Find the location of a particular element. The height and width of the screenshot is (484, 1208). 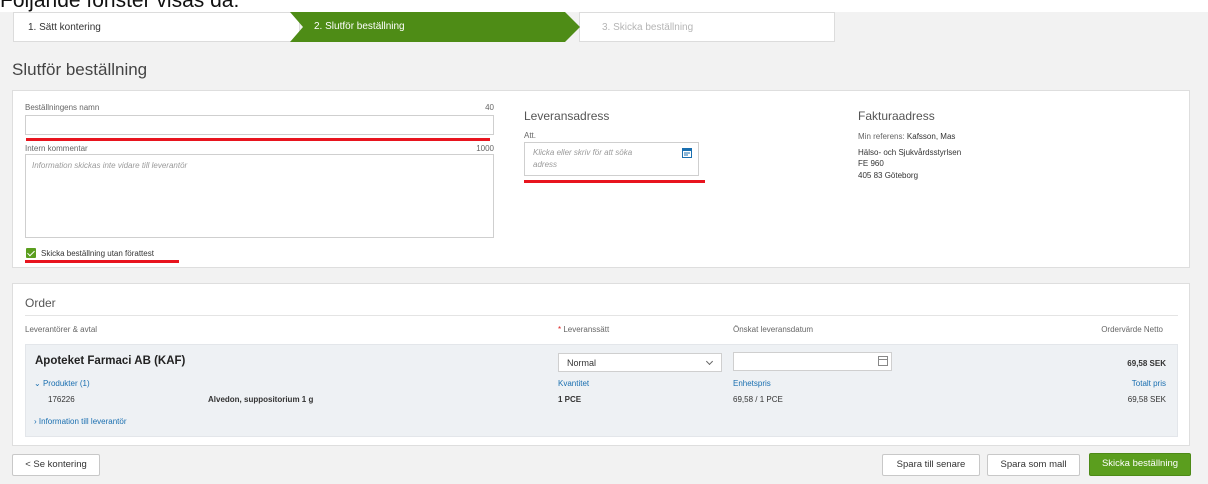

delivery-method-select: Normal is located at coordinates (640, 362).